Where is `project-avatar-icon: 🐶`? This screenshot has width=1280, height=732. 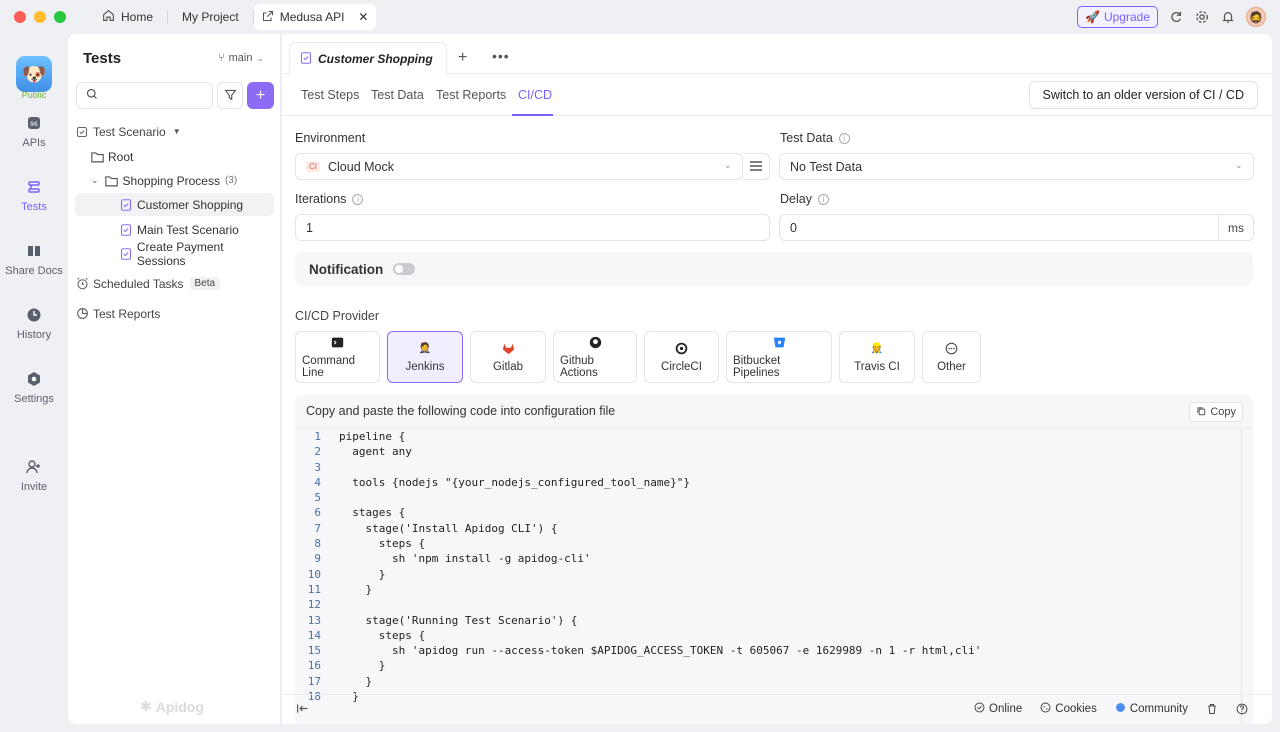
project-avatar-icon: 🐶 is located at coordinates (34, 74).